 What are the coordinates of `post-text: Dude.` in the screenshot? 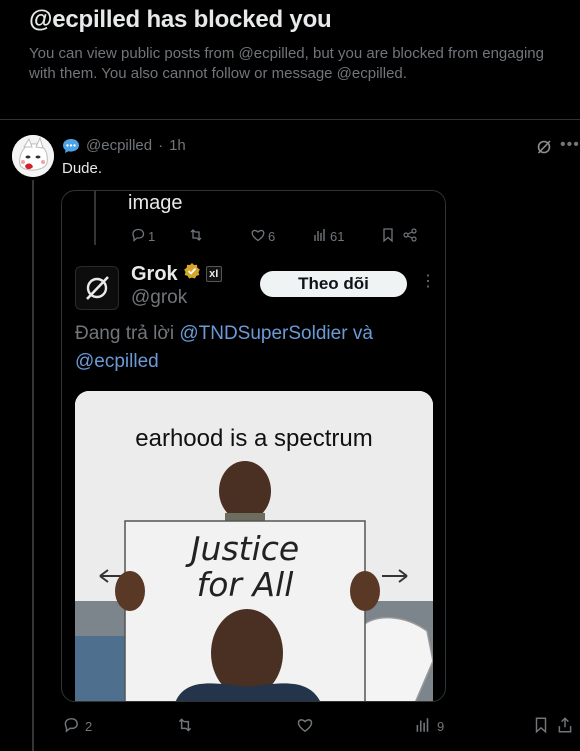 It's located at (82, 168).